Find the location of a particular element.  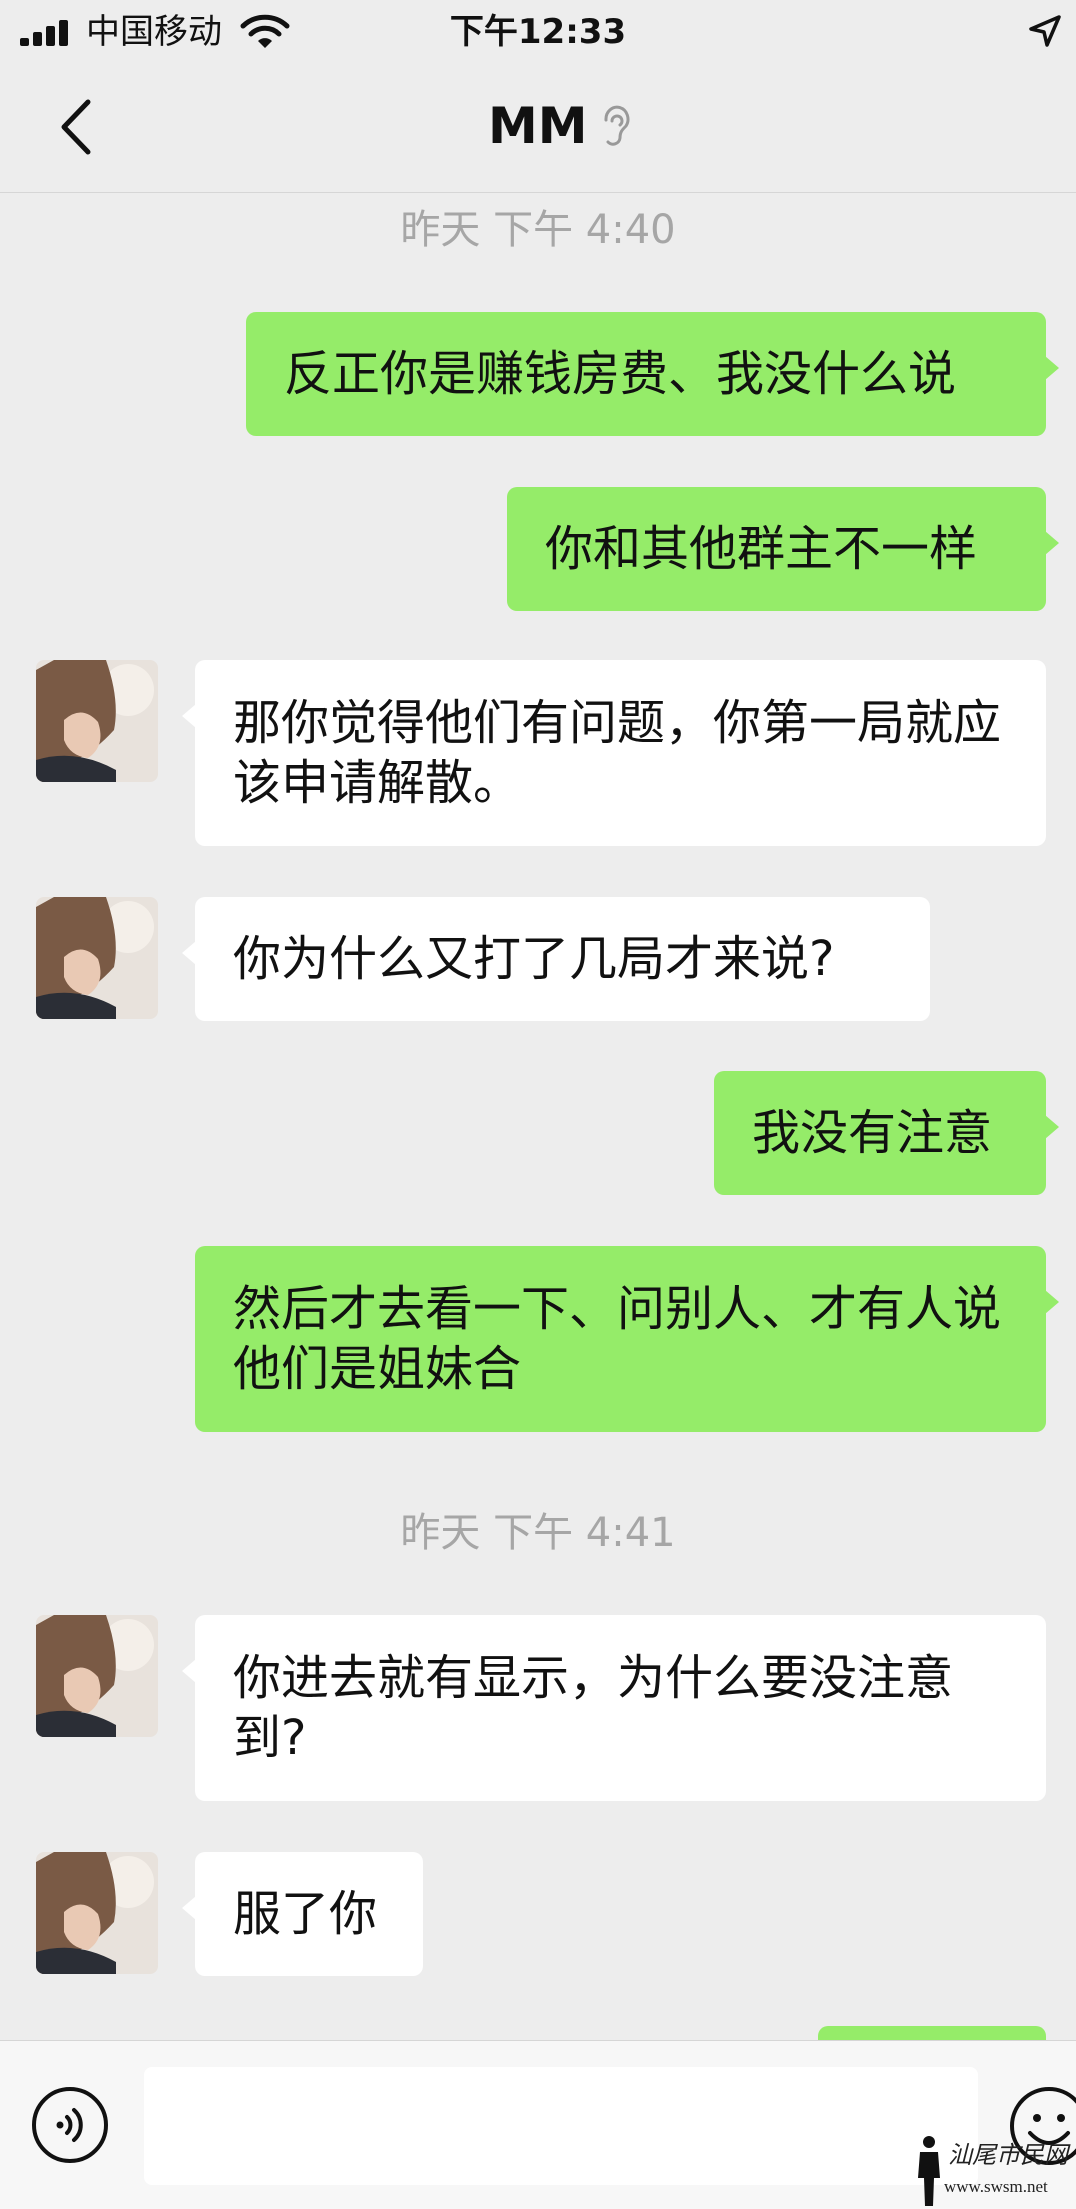

status-bar: 中国移动 下午12:33 is located at coordinates (538, 31).